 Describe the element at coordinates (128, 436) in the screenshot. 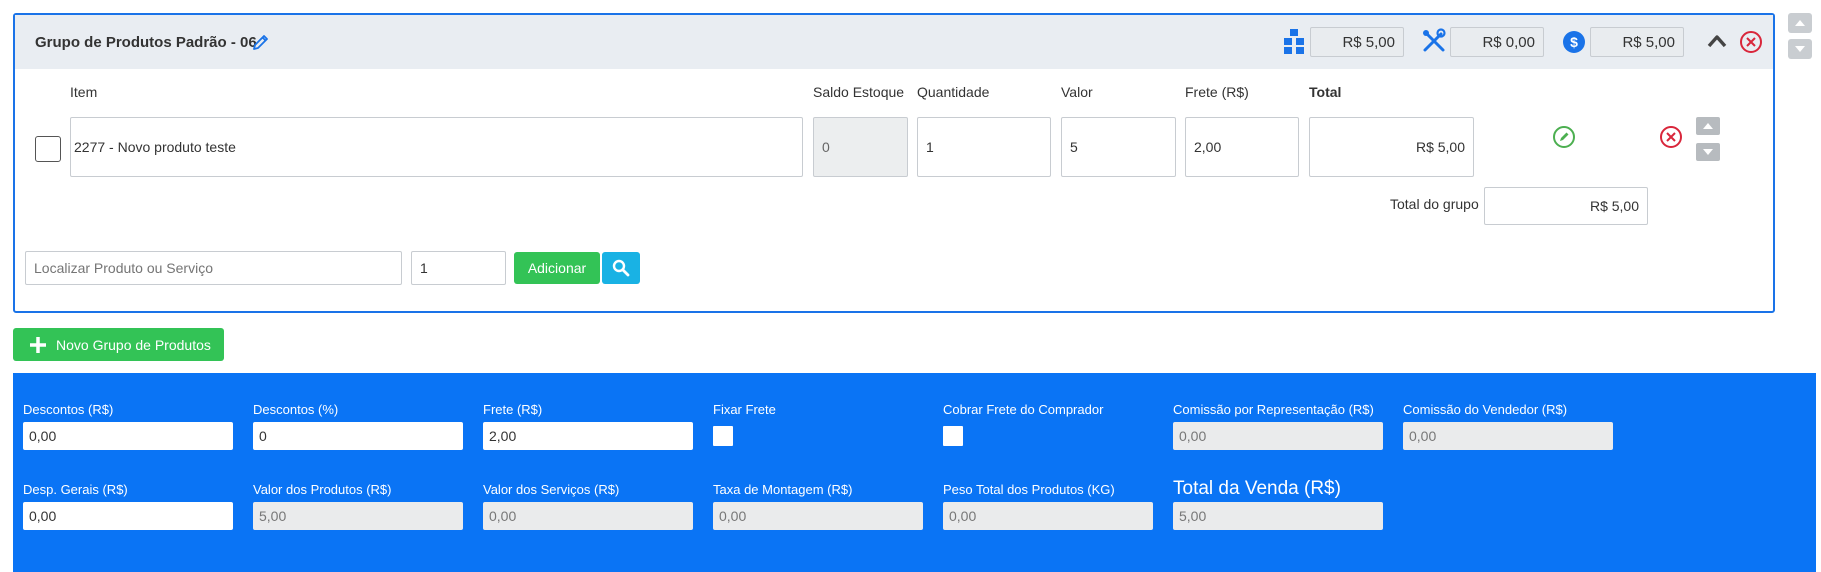

I see `discount-value-input: 0,00` at that location.